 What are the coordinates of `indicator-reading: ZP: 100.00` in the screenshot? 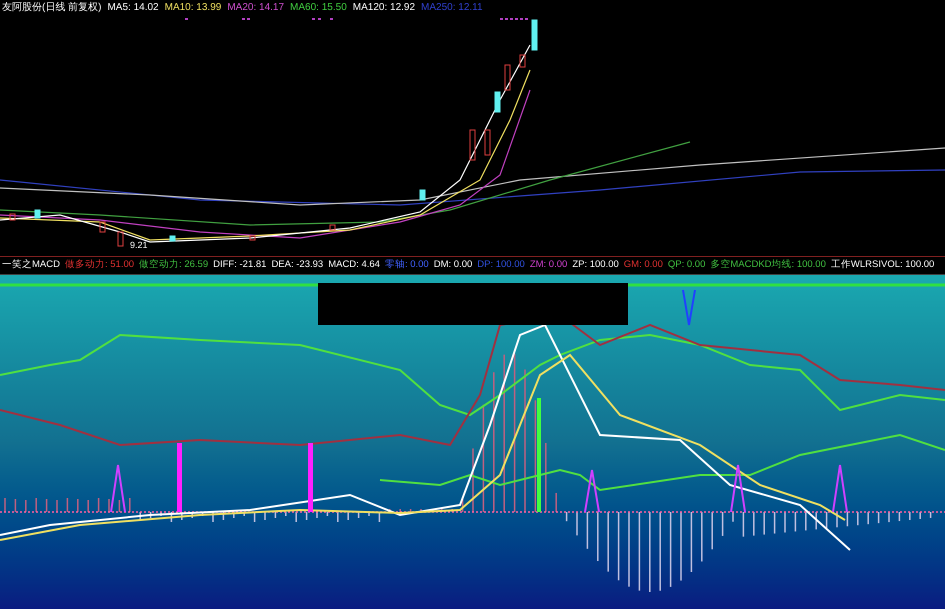 It's located at (595, 265).